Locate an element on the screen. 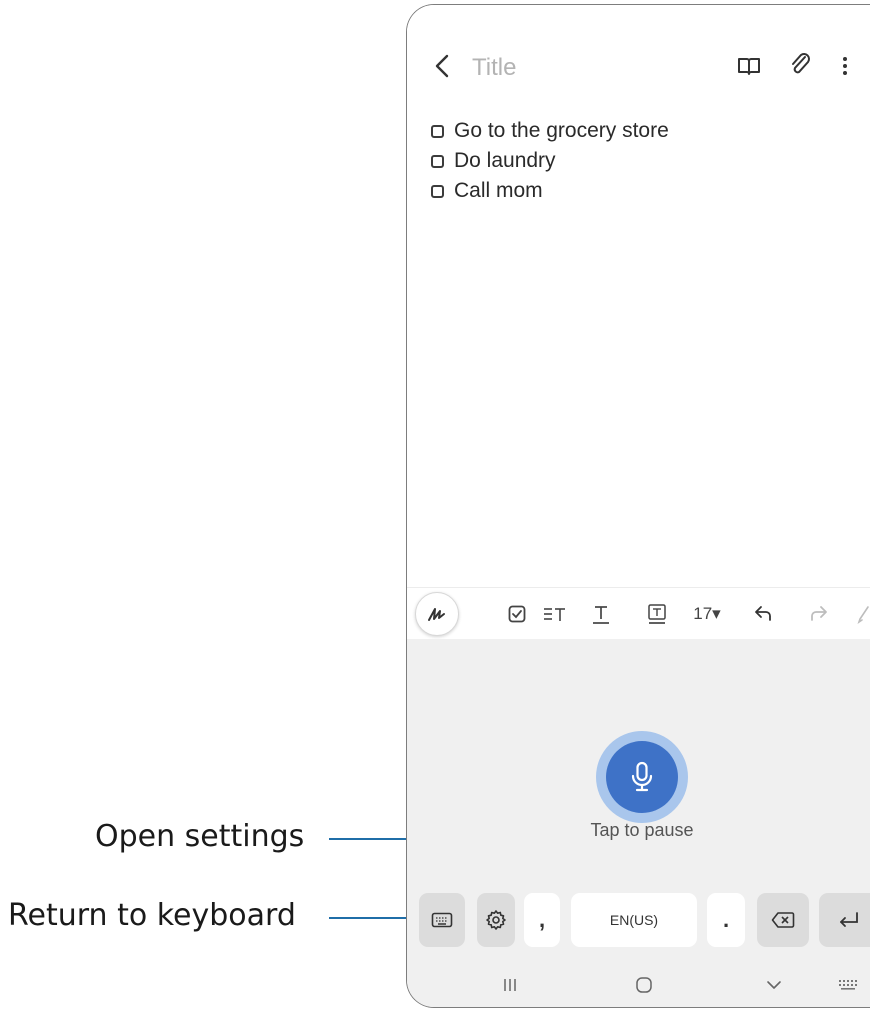 The width and height of the screenshot is (870, 1015). return-to-keyboard-button is located at coordinates (442, 920).